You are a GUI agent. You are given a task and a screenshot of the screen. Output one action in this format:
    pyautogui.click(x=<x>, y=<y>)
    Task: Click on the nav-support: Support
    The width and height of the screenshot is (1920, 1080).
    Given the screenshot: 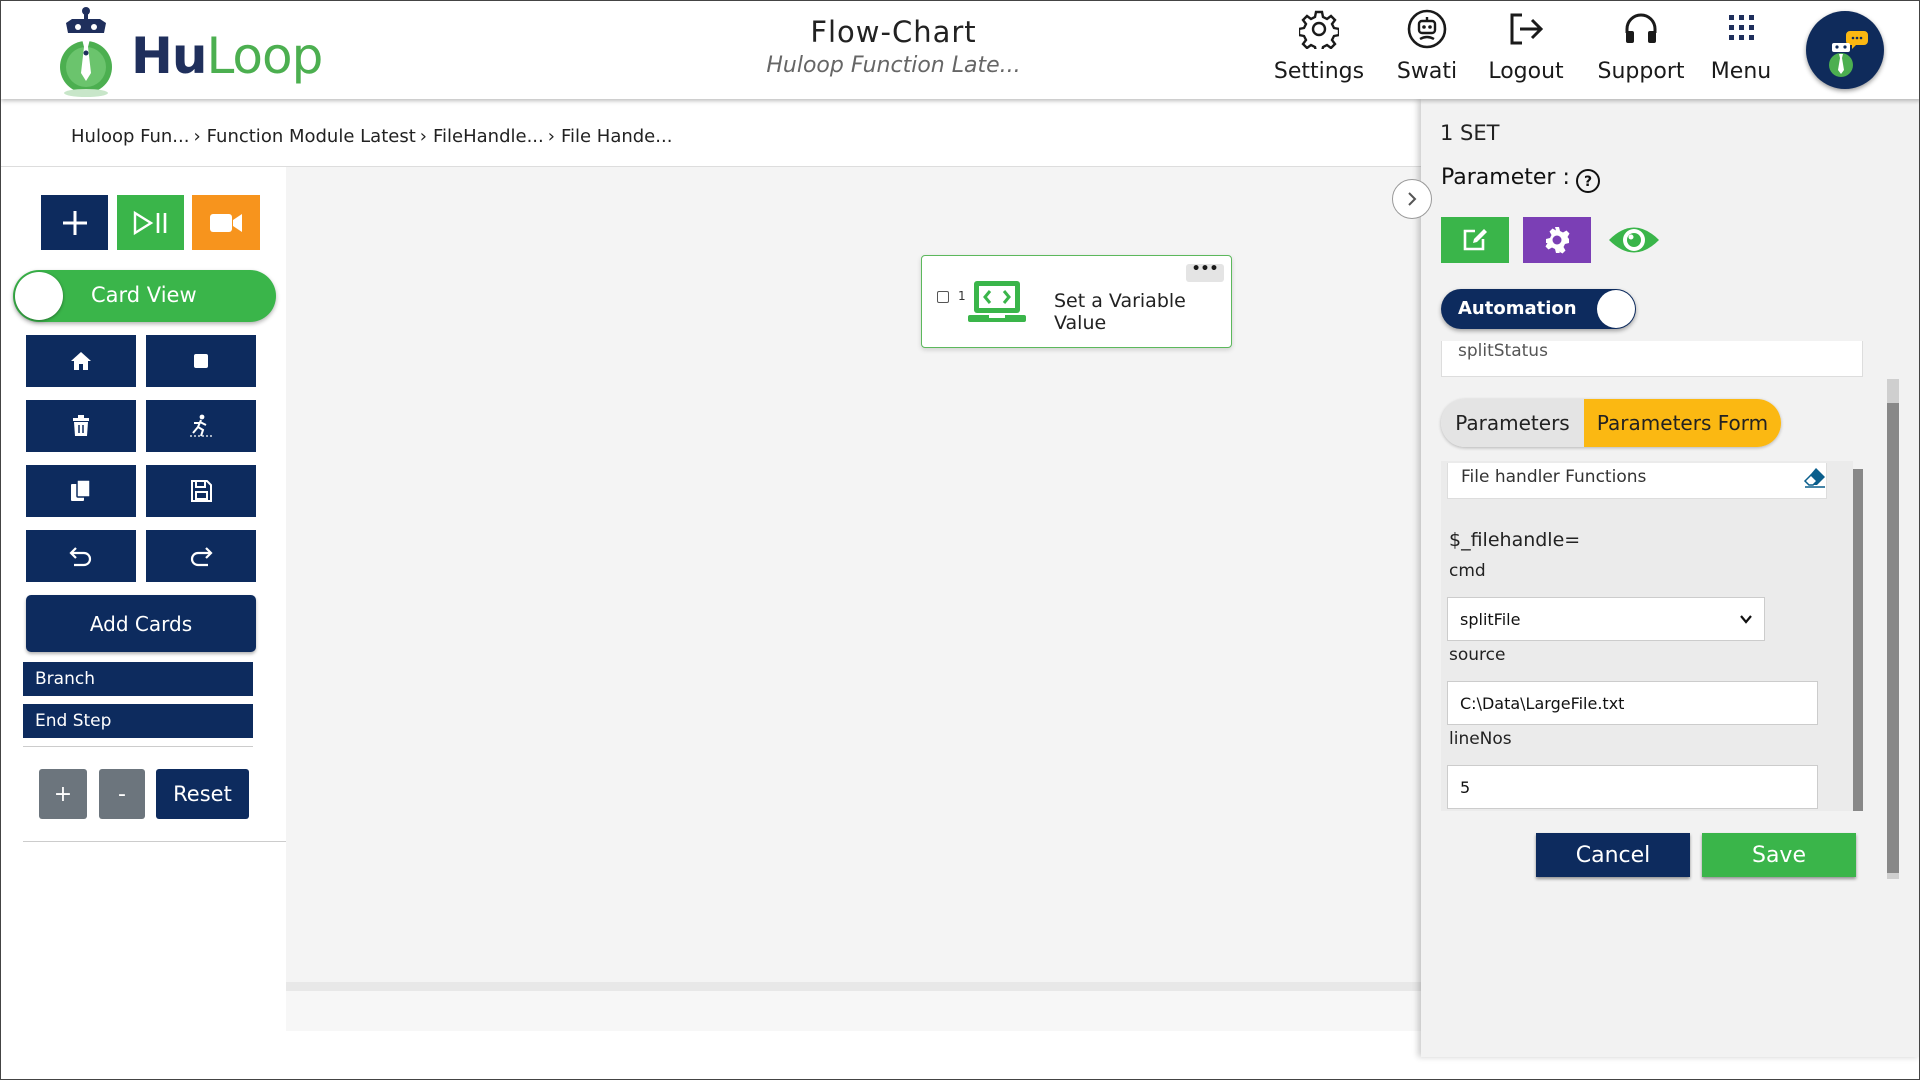 What is the action you would take?
    pyautogui.click(x=1641, y=49)
    